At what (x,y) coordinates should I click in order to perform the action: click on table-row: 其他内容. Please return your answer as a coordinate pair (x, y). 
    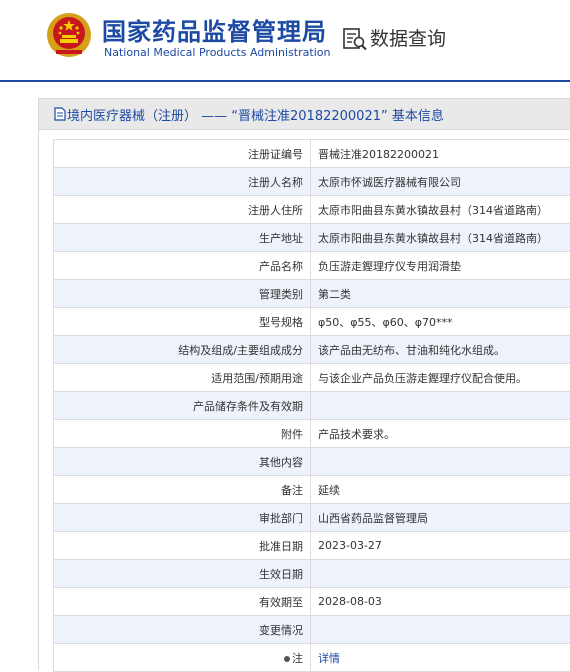
    Looking at the image, I should click on (312, 462).